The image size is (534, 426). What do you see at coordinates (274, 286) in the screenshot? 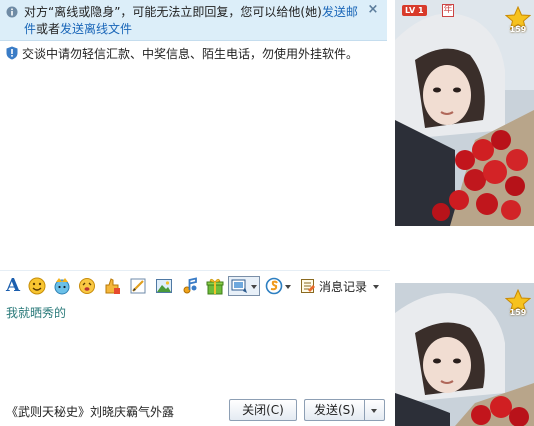
I see `soso-search-icon` at bounding box center [274, 286].